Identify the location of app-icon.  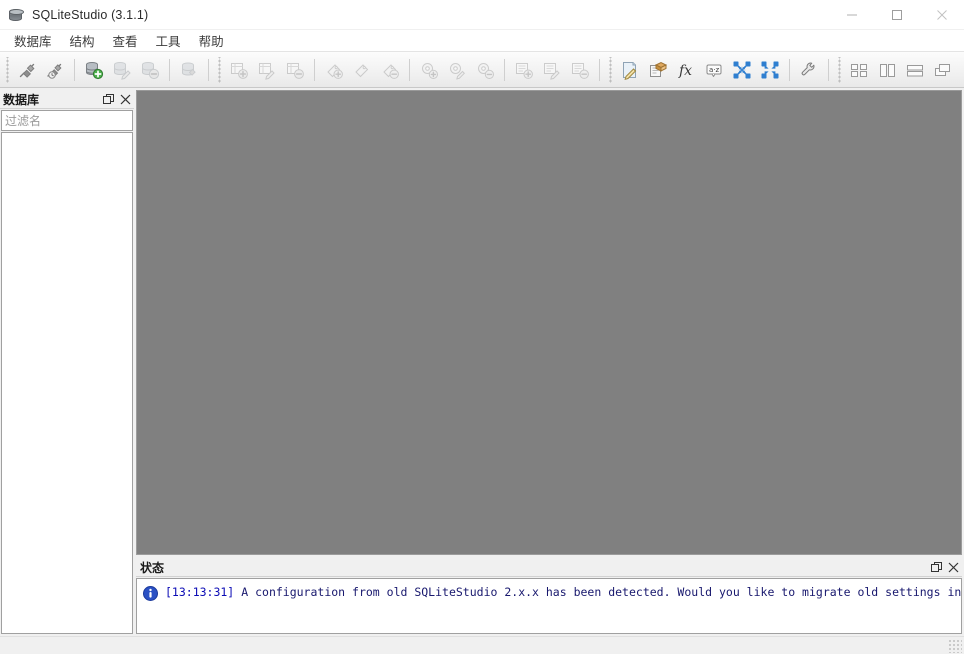
(16, 15).